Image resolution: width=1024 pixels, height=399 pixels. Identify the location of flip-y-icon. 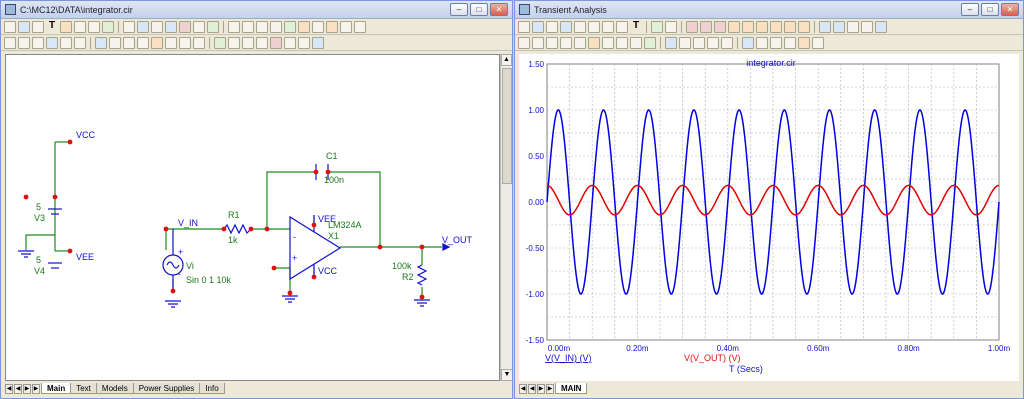
(129, 42).